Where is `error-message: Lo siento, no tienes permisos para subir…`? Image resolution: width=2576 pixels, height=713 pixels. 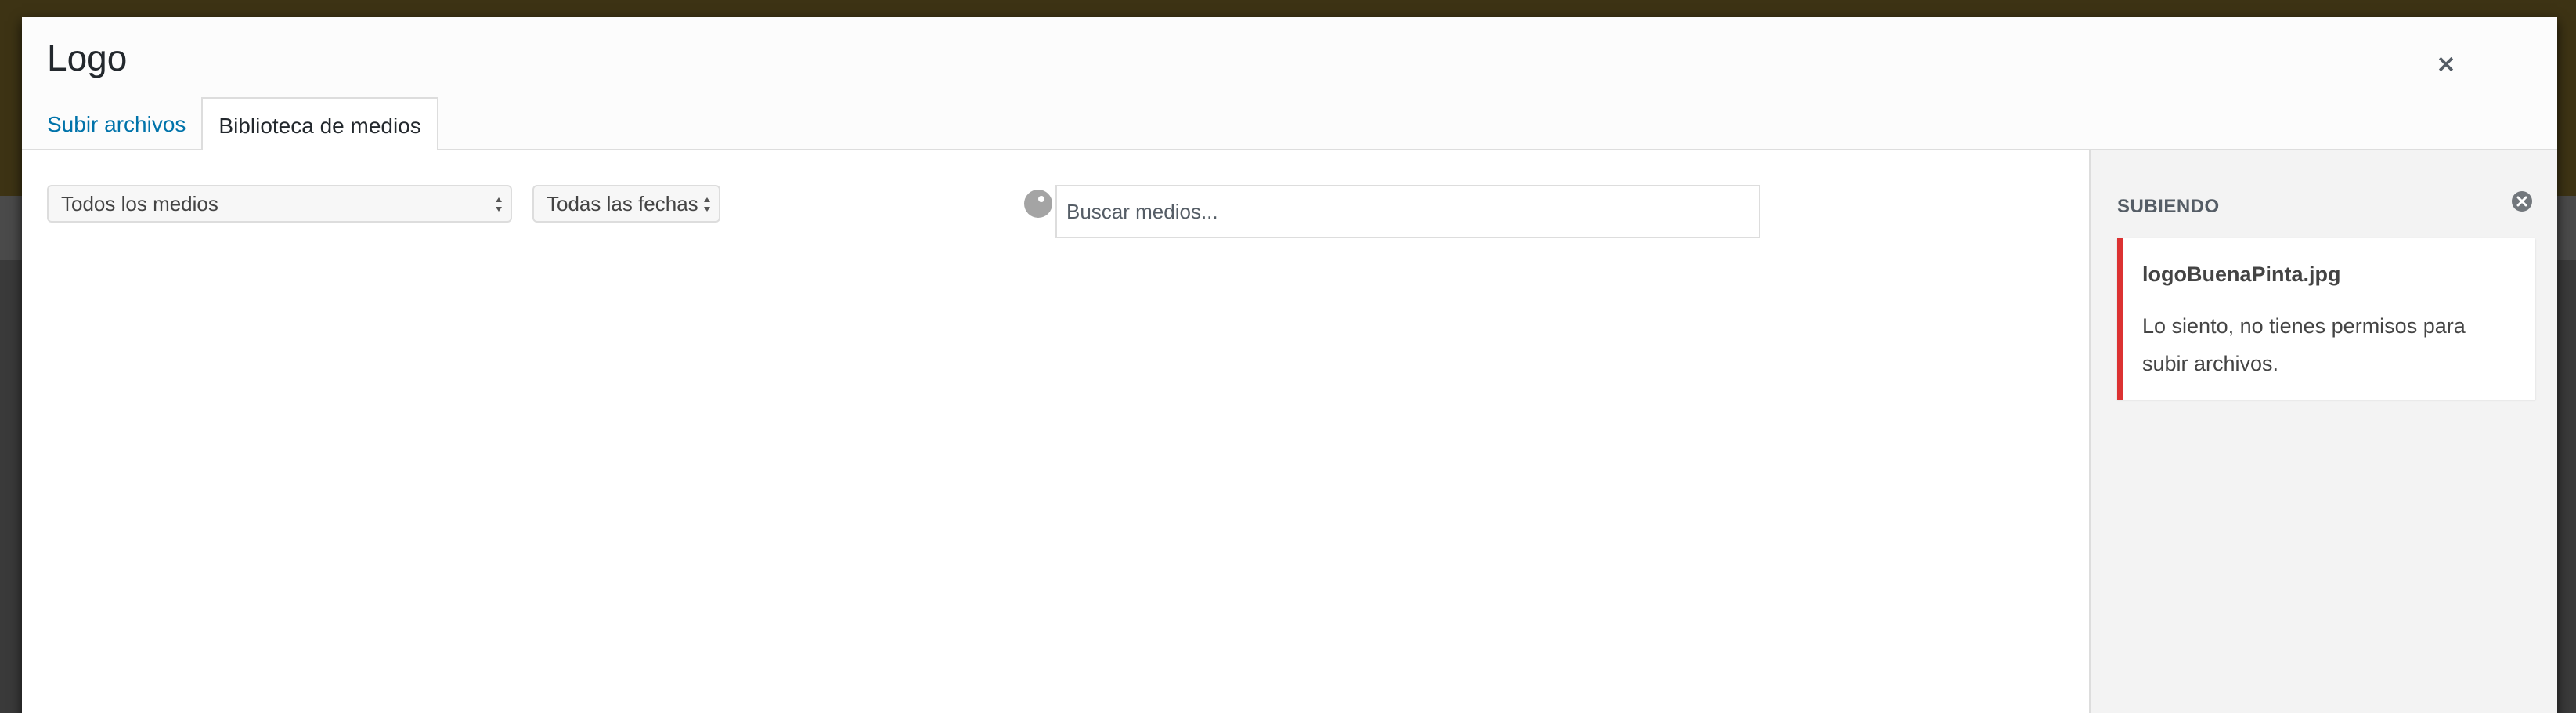
error-message: Lo siento, no tienes permisos para subir… is located at coordinates (2304, 344).